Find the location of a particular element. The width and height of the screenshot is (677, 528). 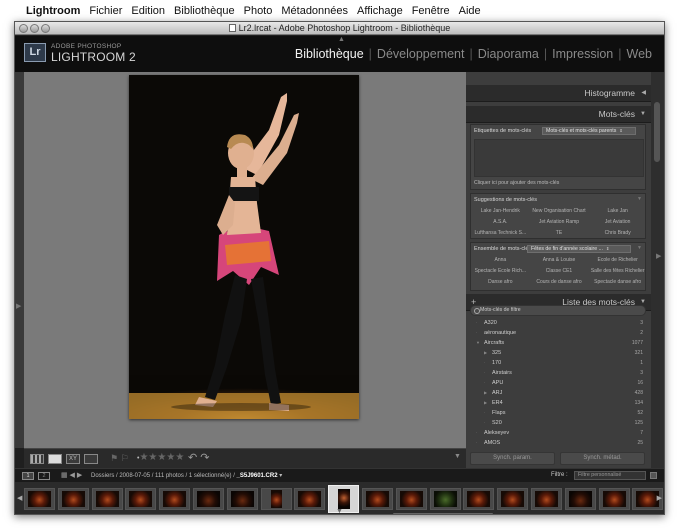

keyword-row: · AMOS 25 is located at coordinates (558, 443).